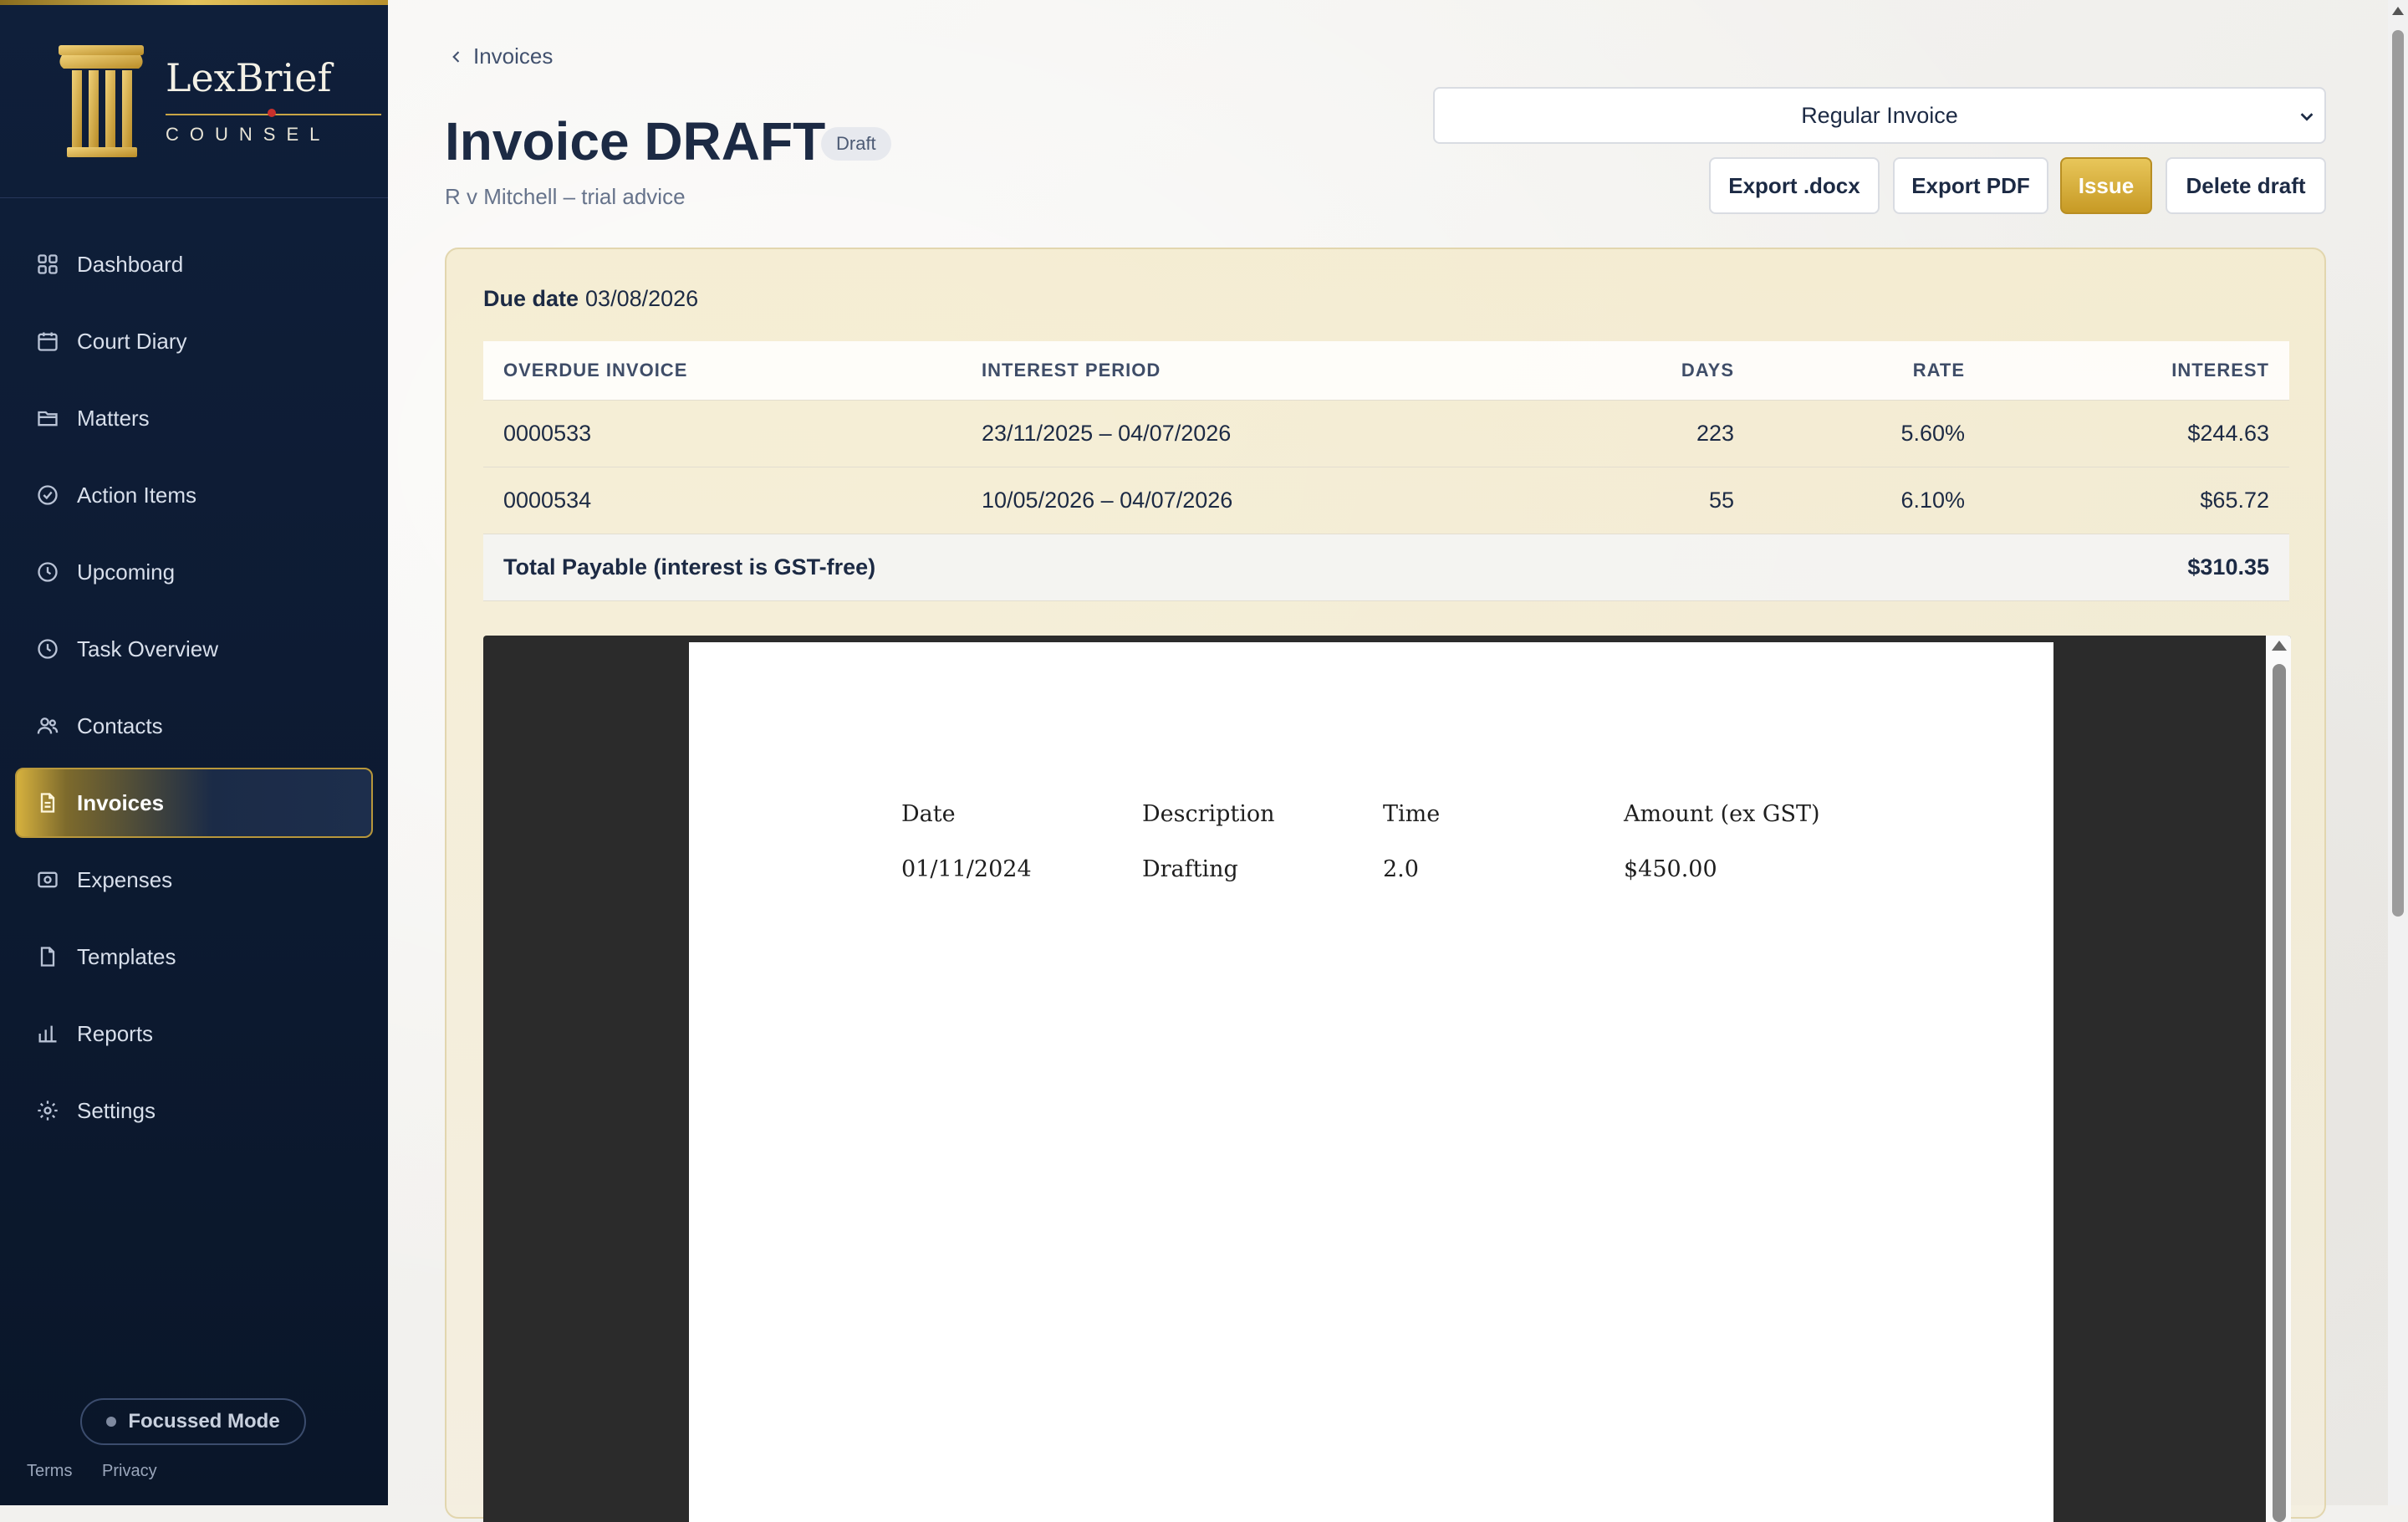  I want to click on sidebar-item-contacts: Contacts, so click(194, 725).